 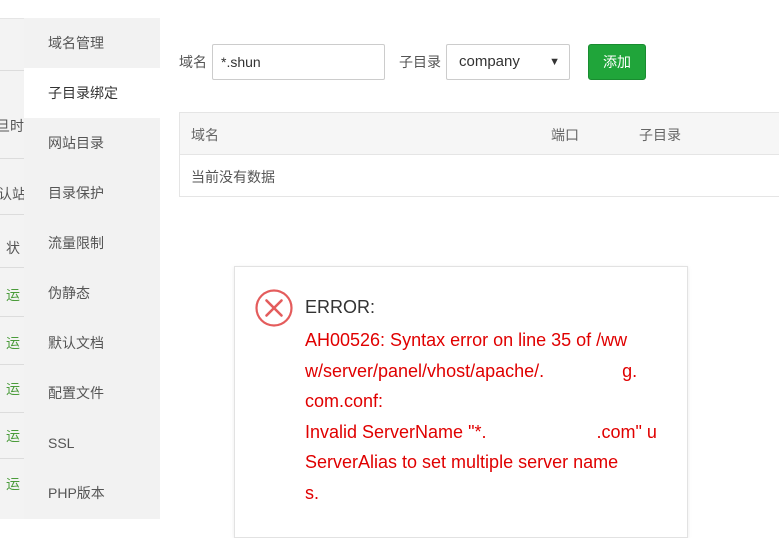 What do you see at coordinates (76, 343) in the screenshot?
I see `sidebar-item-label: 默认文档` at bounding box center [76, 343].